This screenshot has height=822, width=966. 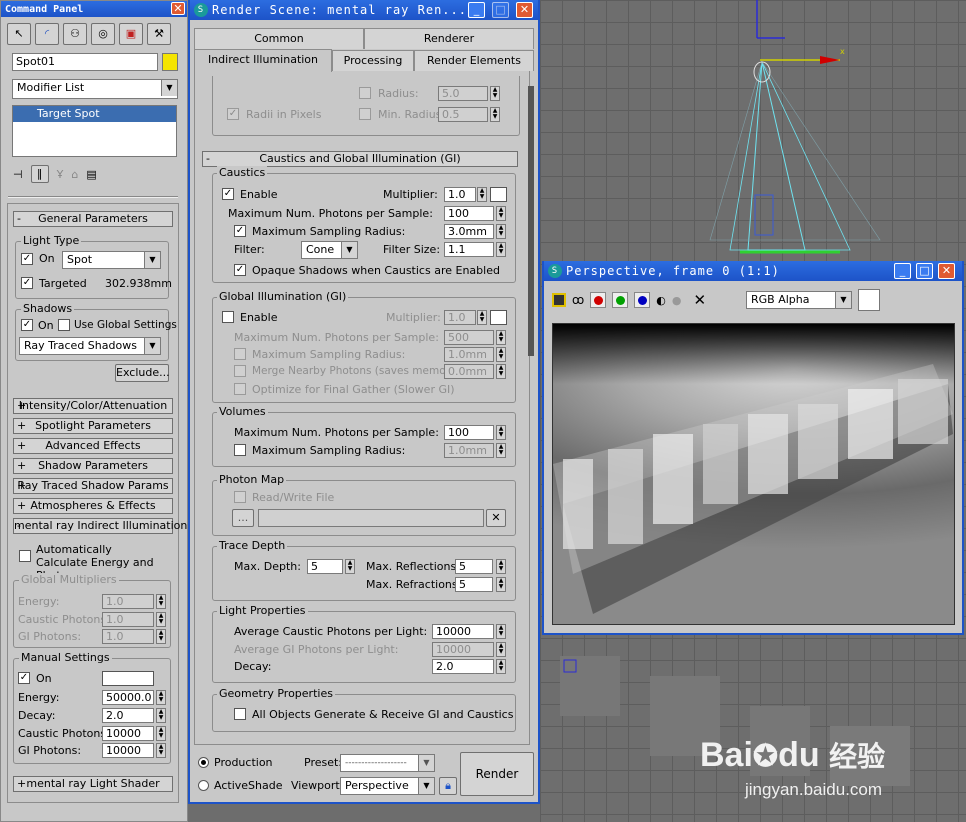 What do you see at coordinates (240, 270) in the screenshot?
I see `opaque-shadows-checkbox: ✓` at bounding box center [240, 270].